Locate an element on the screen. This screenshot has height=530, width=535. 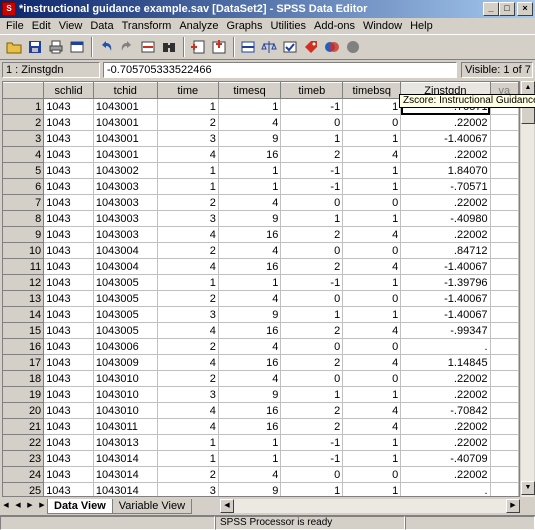
column-header-timebsq: timebsq is located at coordinates (372, 90).